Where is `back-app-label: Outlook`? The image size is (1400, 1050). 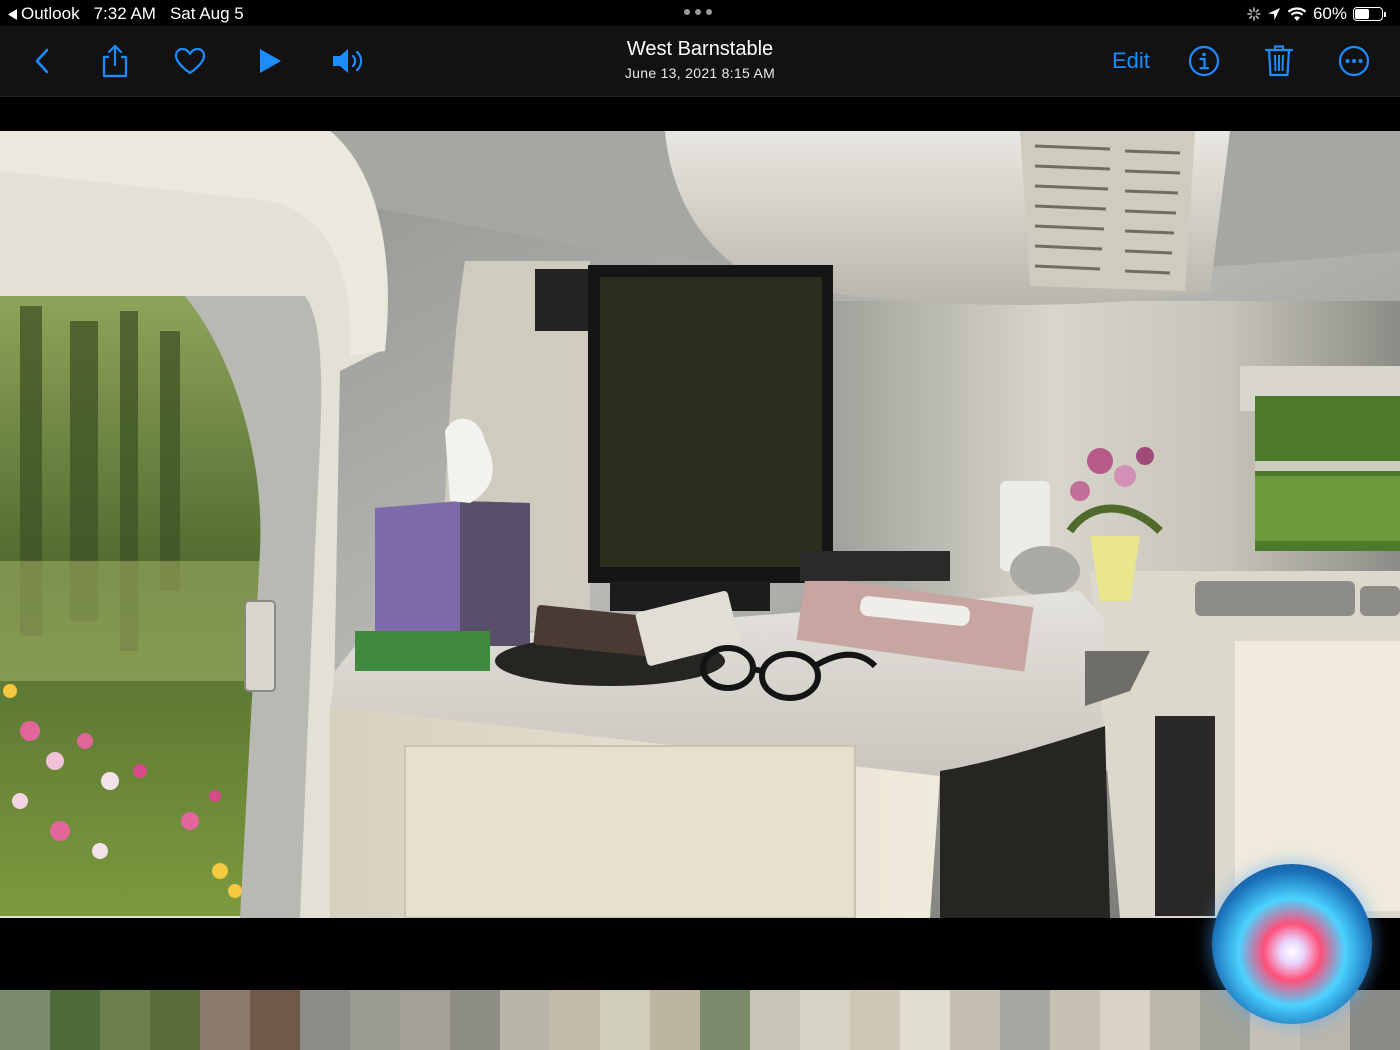 back-app-label: Outlook is located at coordinates (50, 13).